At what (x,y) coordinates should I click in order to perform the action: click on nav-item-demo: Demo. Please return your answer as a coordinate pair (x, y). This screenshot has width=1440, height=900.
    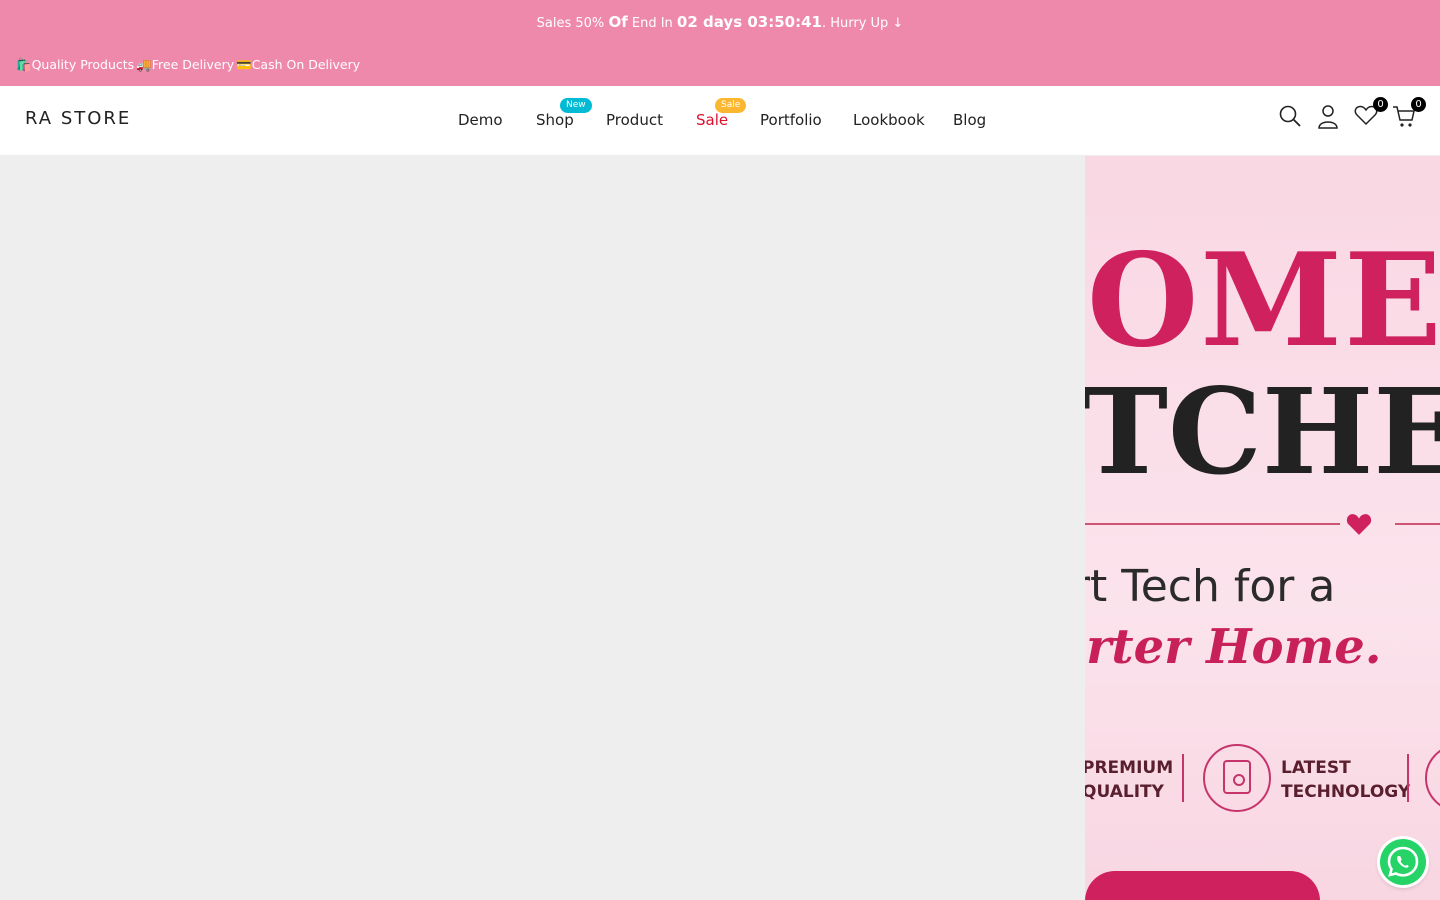
    Looking at the image, I should click on (480, 120).